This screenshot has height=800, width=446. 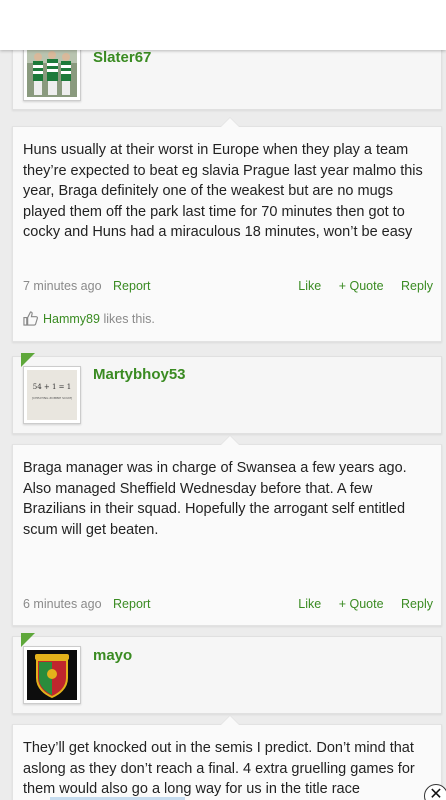 What do you see at coordinates (228, 606) in the screenshot?
I see `message-meta: 6 minutes ago Report Like + Quote Reply` at bounding box center [228, 606].